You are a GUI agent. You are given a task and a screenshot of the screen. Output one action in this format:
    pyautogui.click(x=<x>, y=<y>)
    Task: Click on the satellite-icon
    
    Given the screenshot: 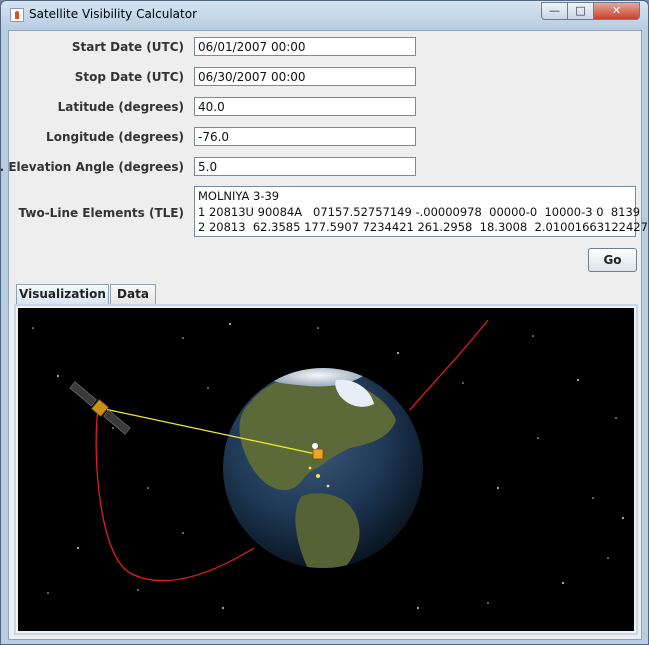 What is the action you would take?
    pyautogui.click(x=100, y=407)
    